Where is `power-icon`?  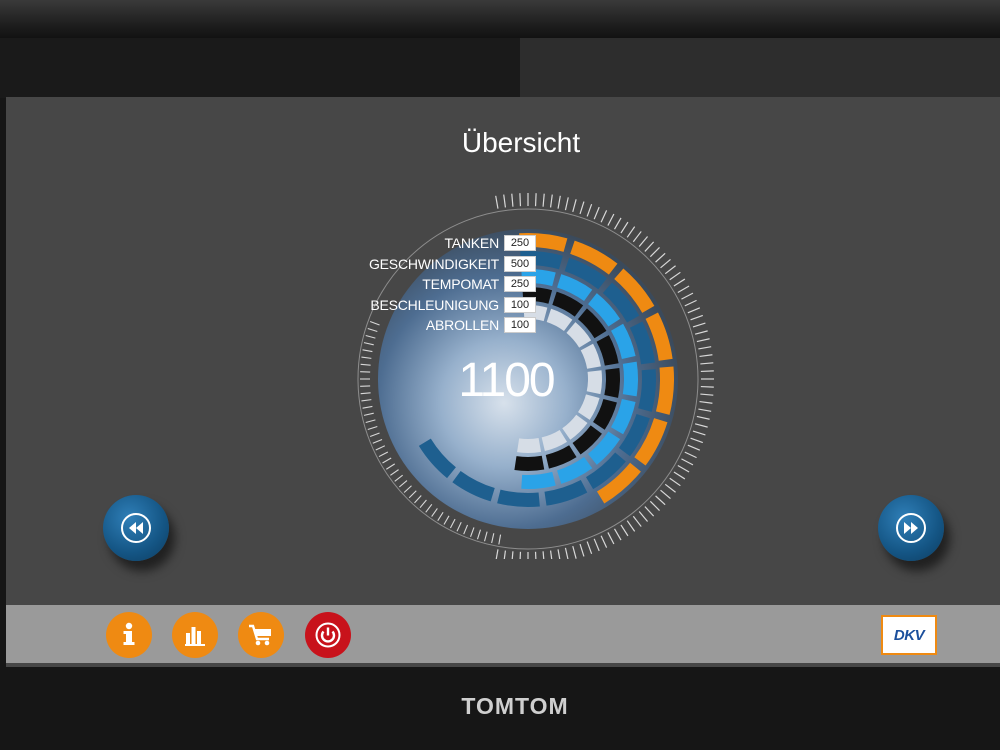
power-icon is located at coordinates (328, 635).